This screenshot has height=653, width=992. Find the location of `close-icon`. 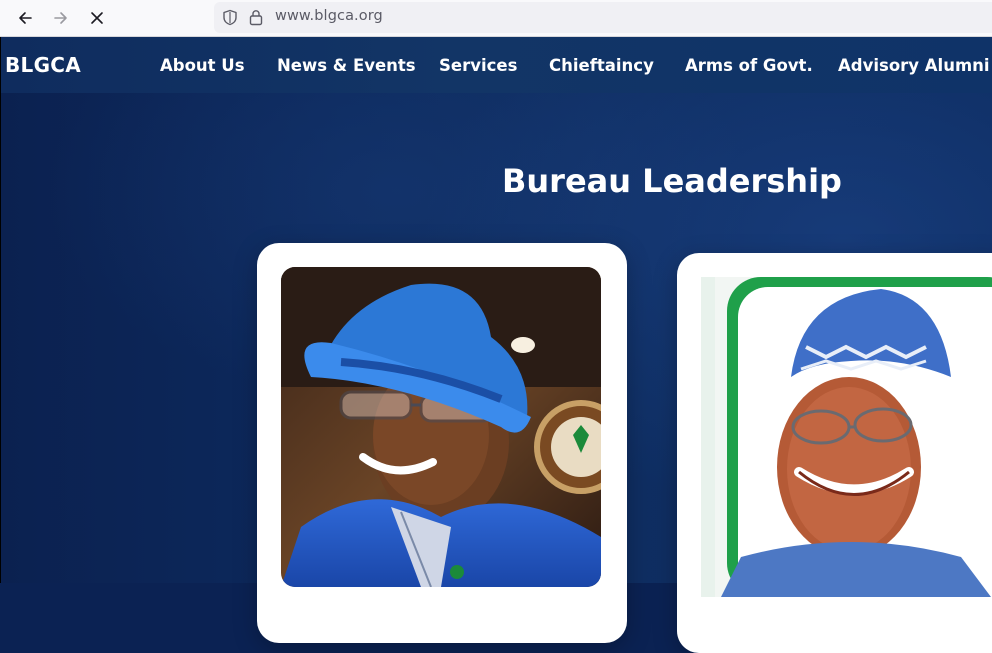

close-icon is located at coordinates (97, 18).